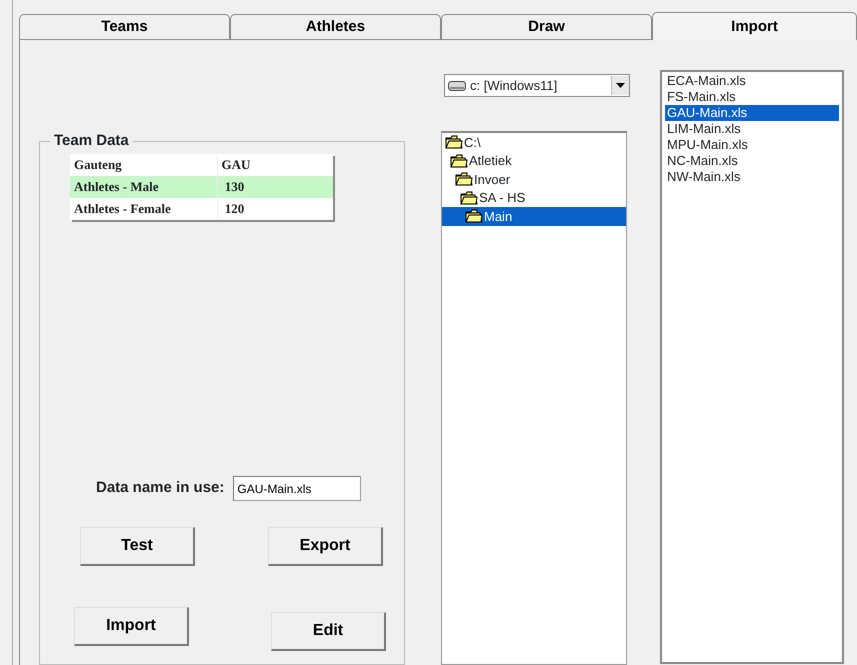 Image resolution: width=857 pixels, height=665 pixels. I want to click on tab: Import, so click(754, 26).